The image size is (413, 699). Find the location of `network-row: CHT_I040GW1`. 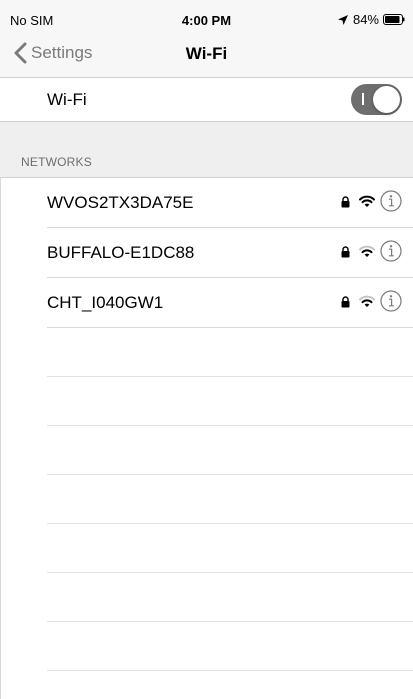

network-row: CHT_I040GW1 is located at coordinates (230, 303).